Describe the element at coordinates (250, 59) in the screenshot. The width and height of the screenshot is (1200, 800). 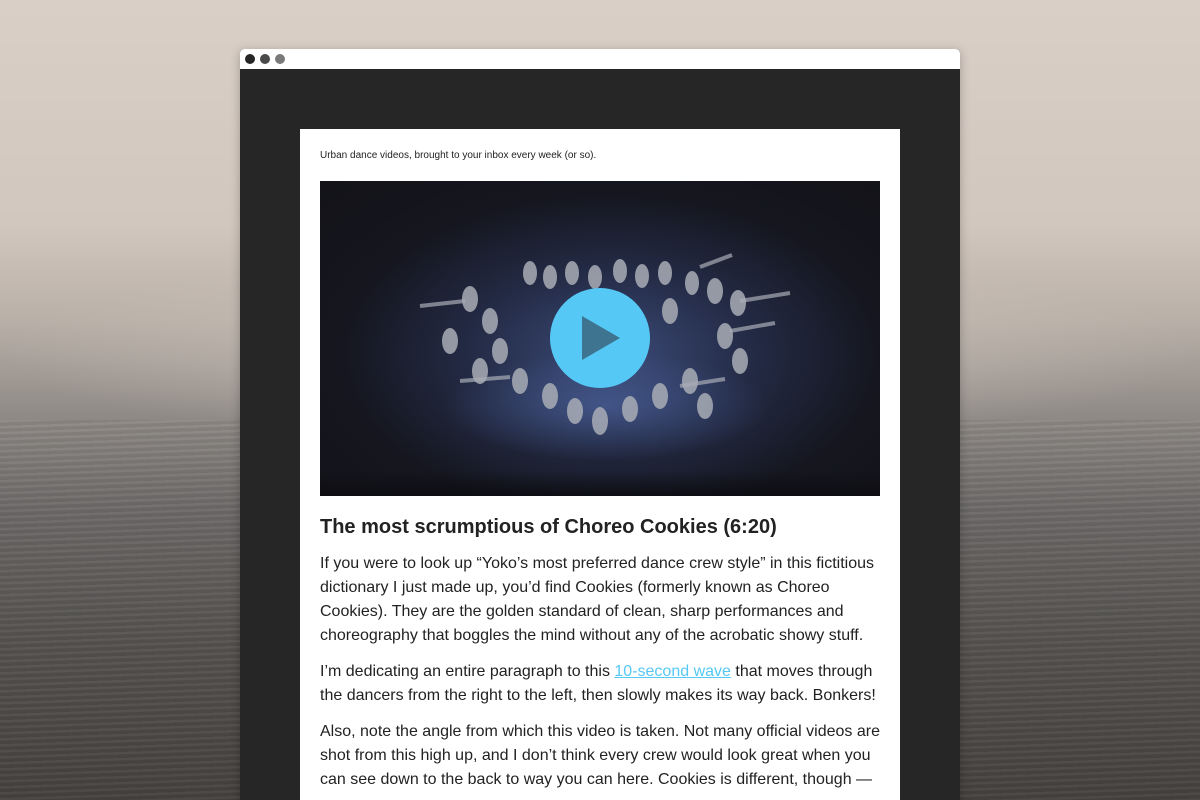
I see `close-window-button` at that location.